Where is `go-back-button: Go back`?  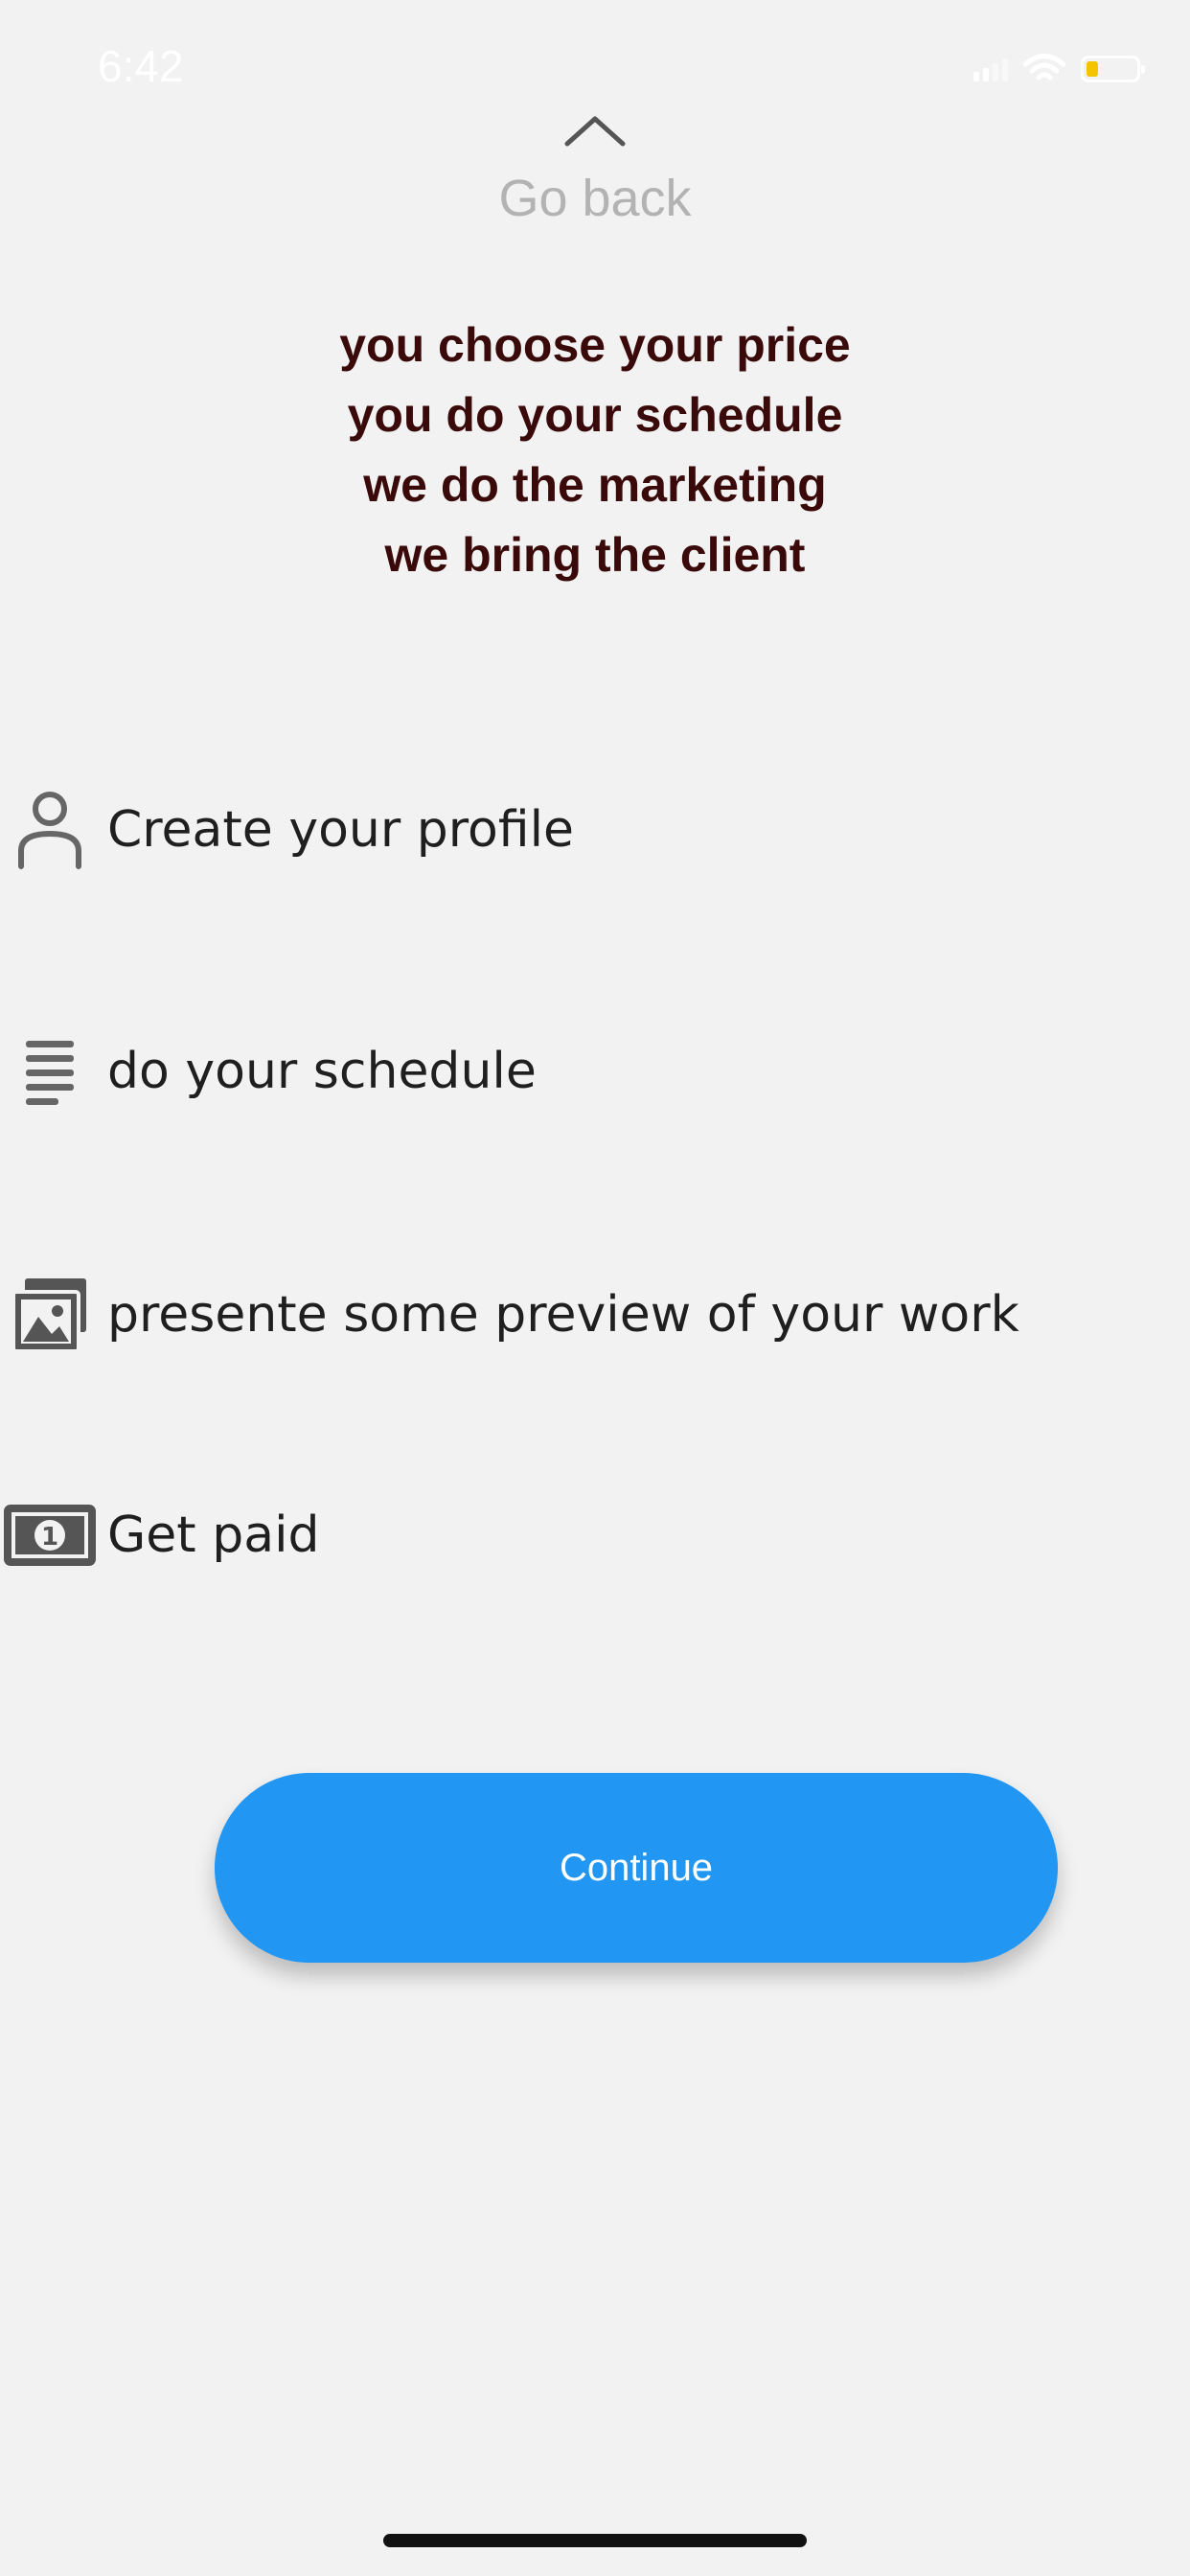 go-back-button: Go back is located at coordinates (595, 170).